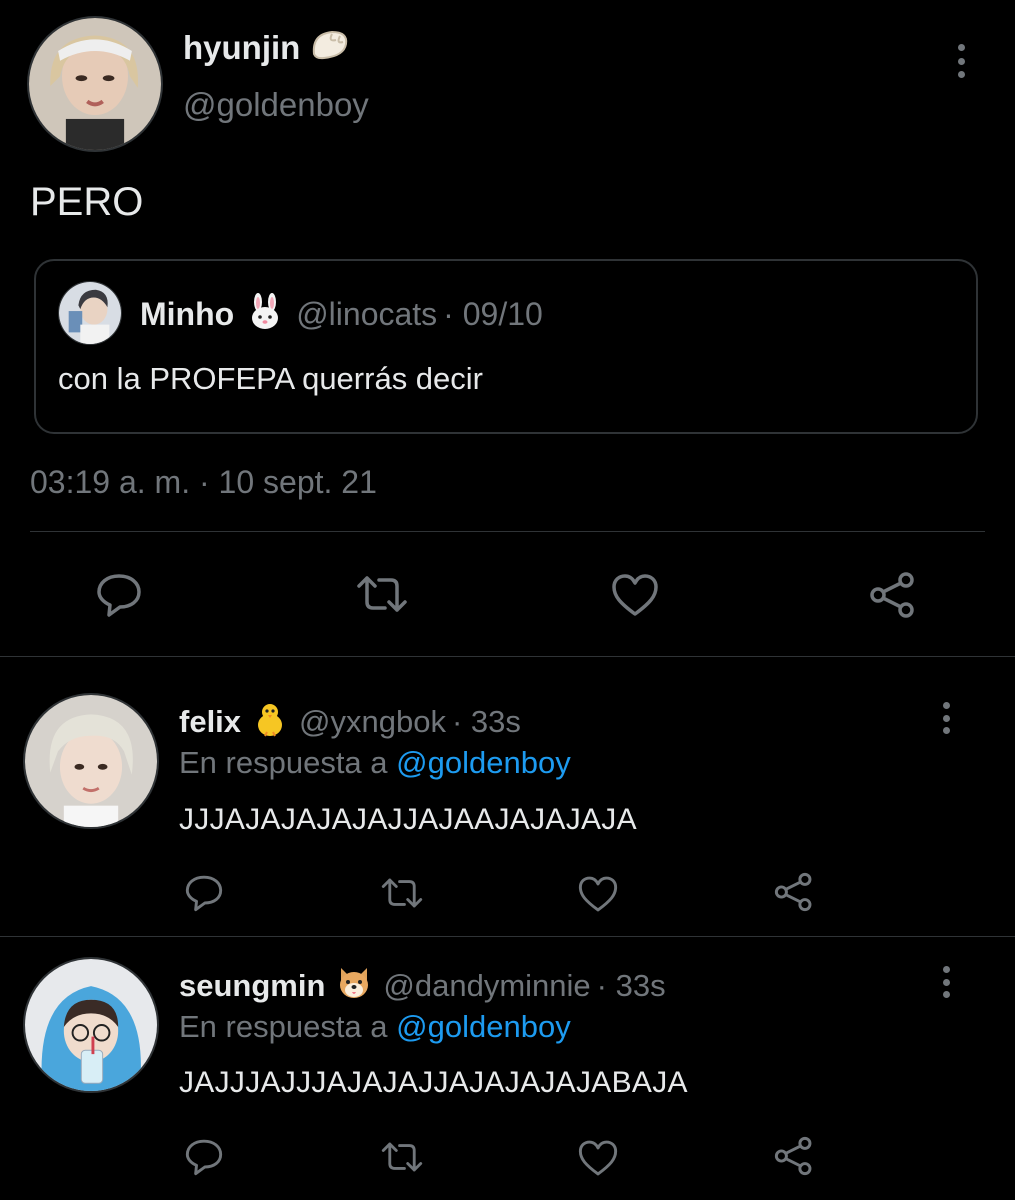  I want to click on author-handle: @goldenboy, so click(276, 105).